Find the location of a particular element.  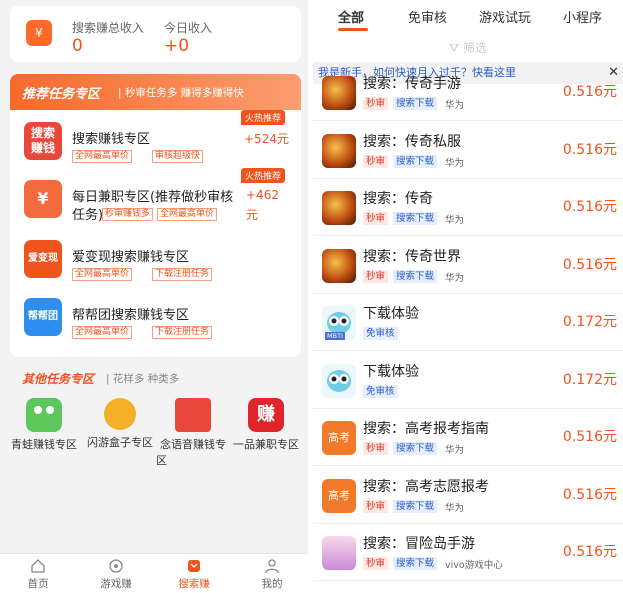

other-task-label: 闪游盒子专区 is located at coordinates (120, 442).